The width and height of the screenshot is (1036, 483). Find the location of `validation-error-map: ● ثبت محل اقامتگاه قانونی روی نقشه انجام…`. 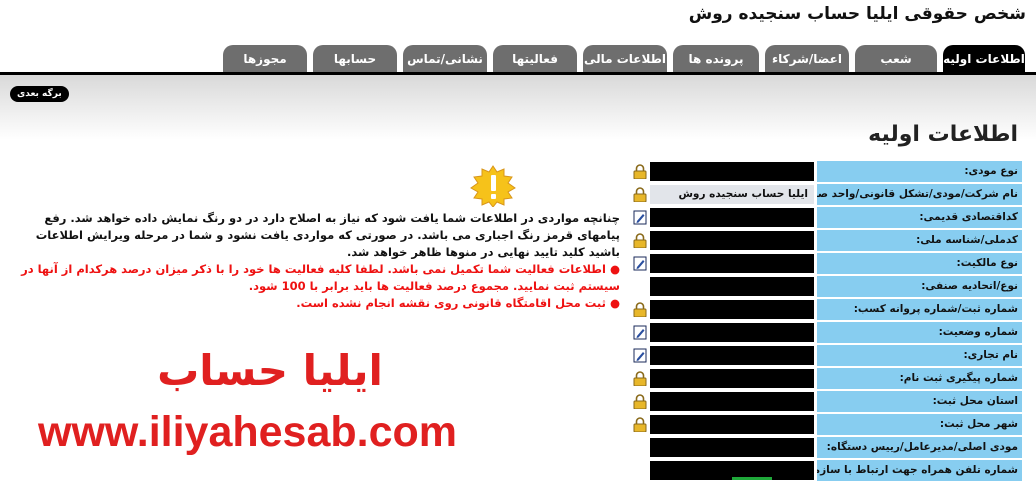

validation-error-map: ● ثبت محل اقامتگاه قانونی روی نقشه انجام… is located at coordinates (458, 303).